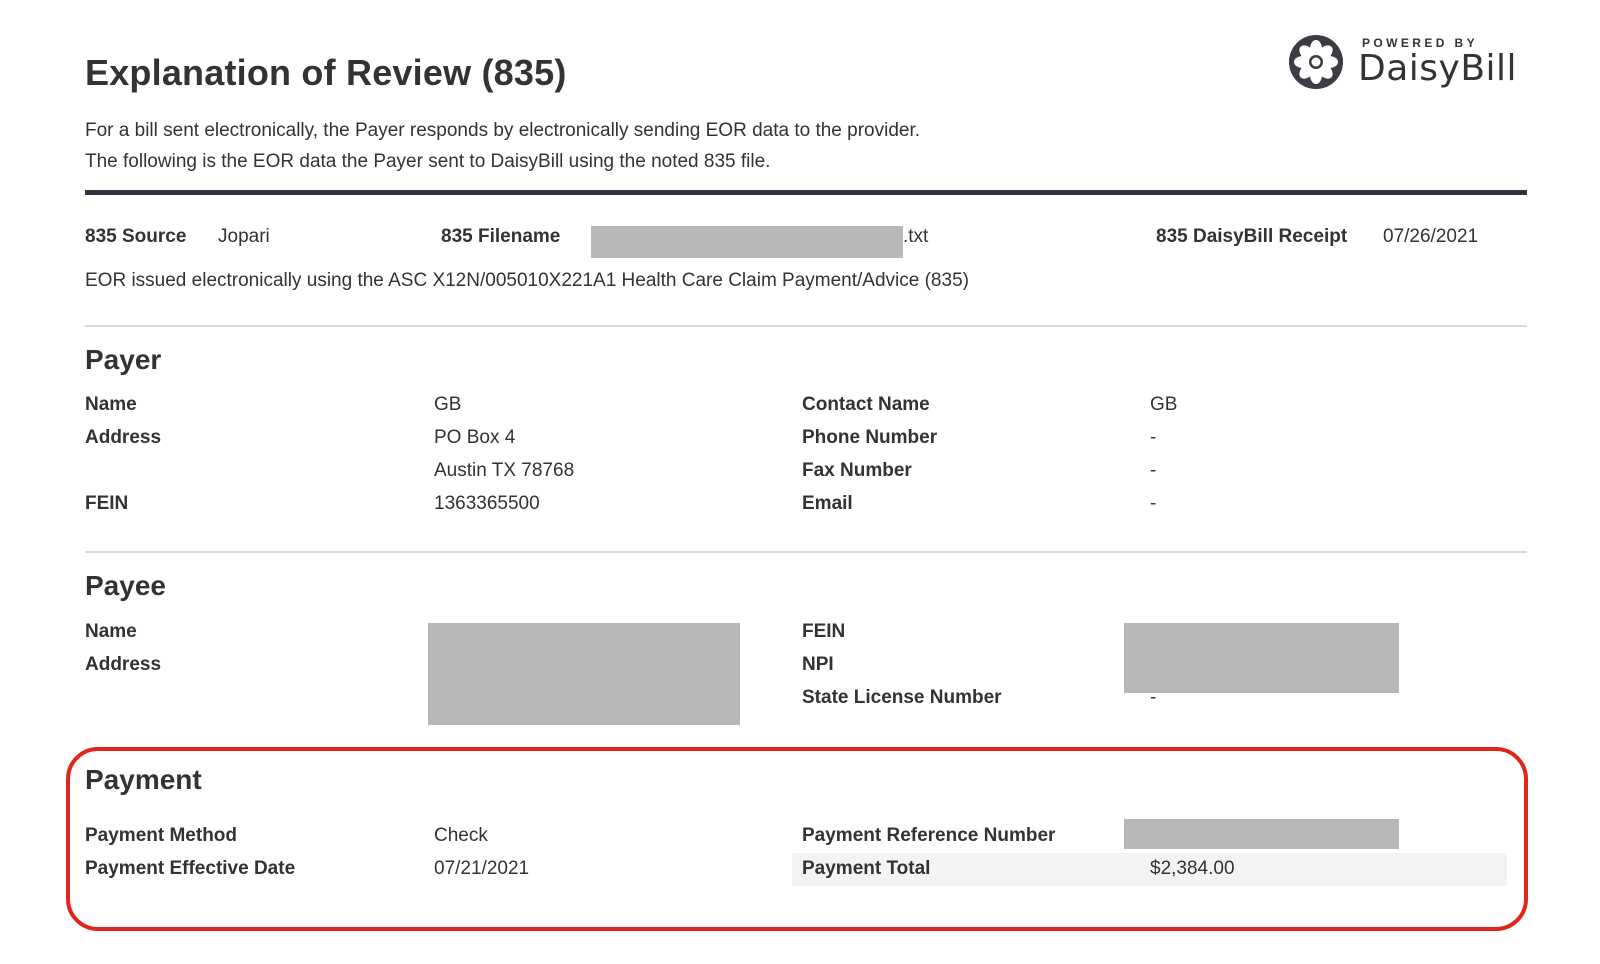  What do you see at coordinates (244, 236) in the screenshot?
I see `source-value: Jopari` at bounding box center [244, 236].